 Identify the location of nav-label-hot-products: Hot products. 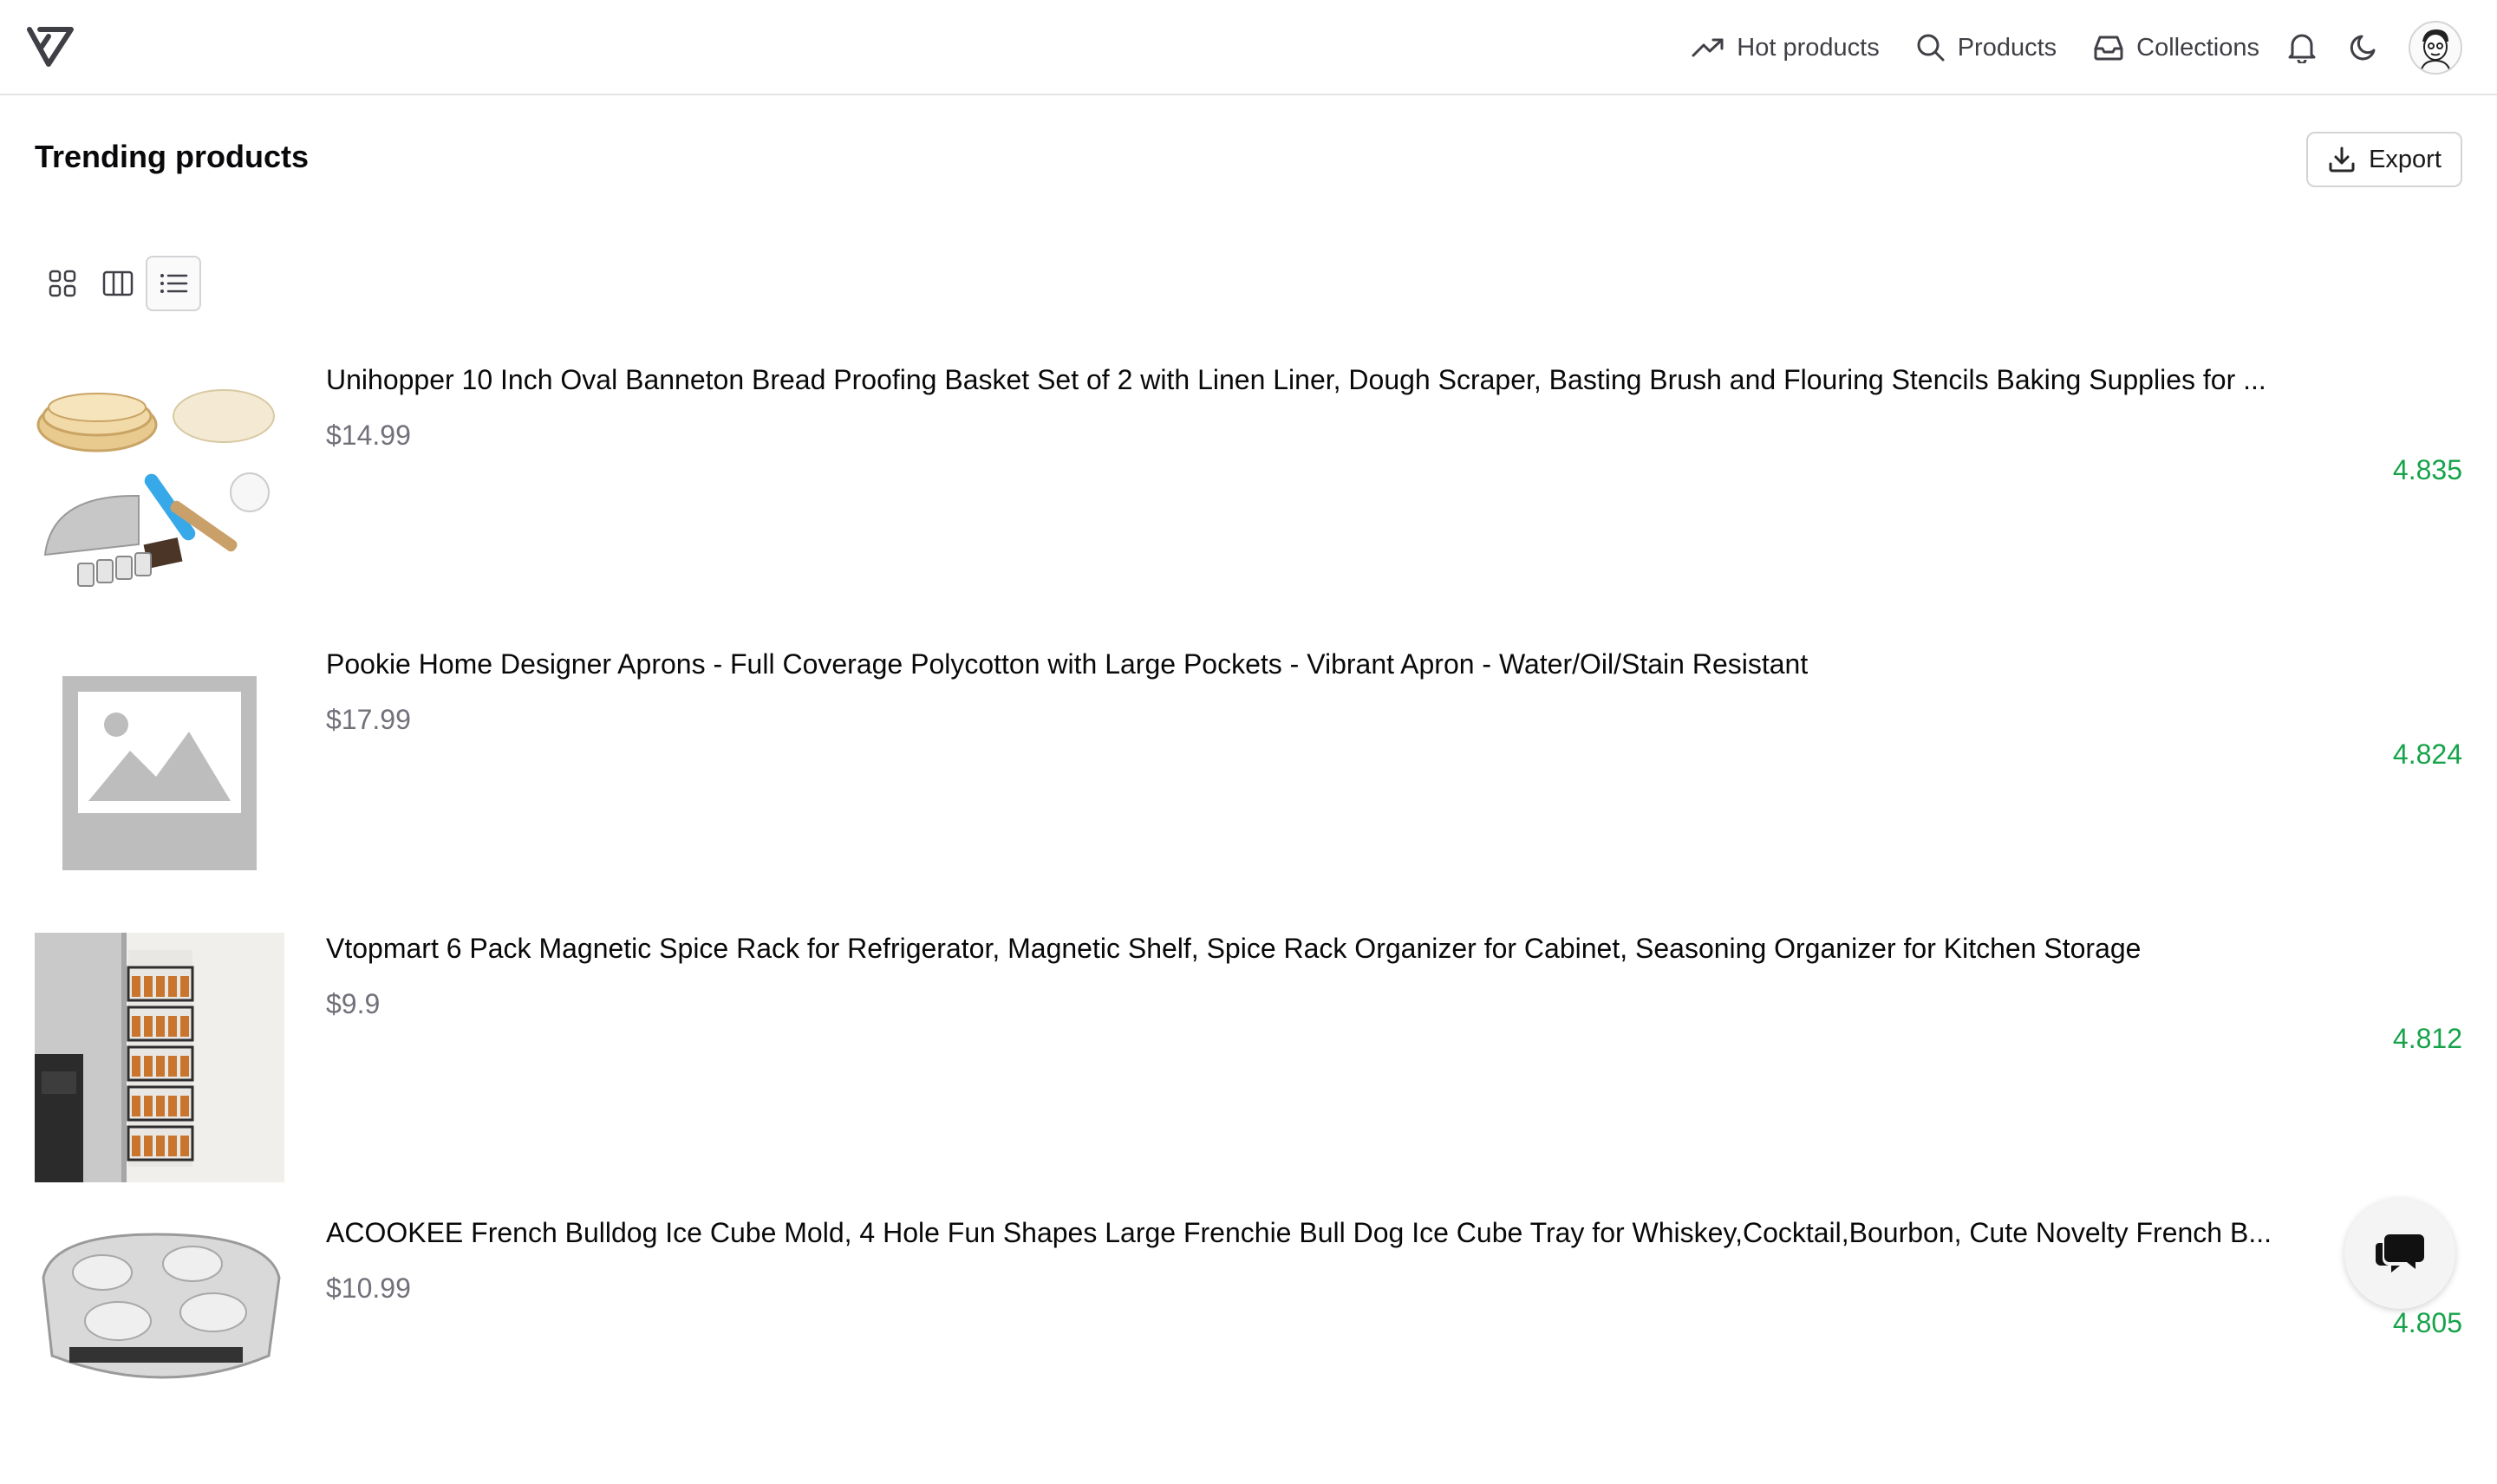
(1808, 47).